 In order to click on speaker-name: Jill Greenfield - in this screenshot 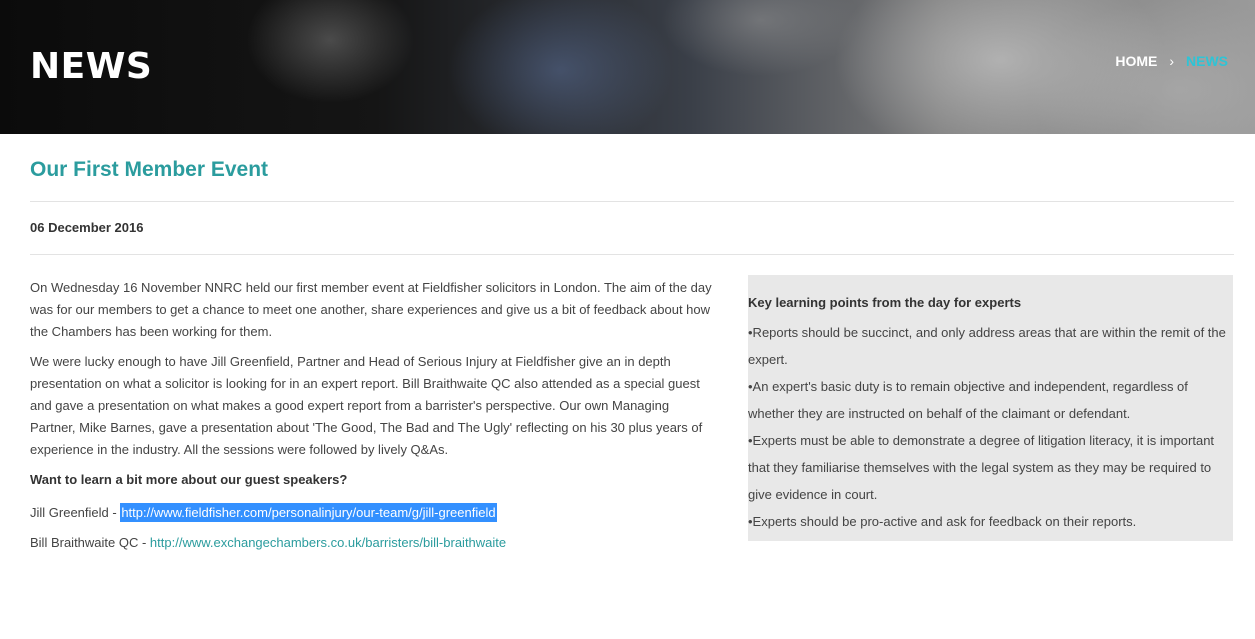, I will do `click(75, 512)`.